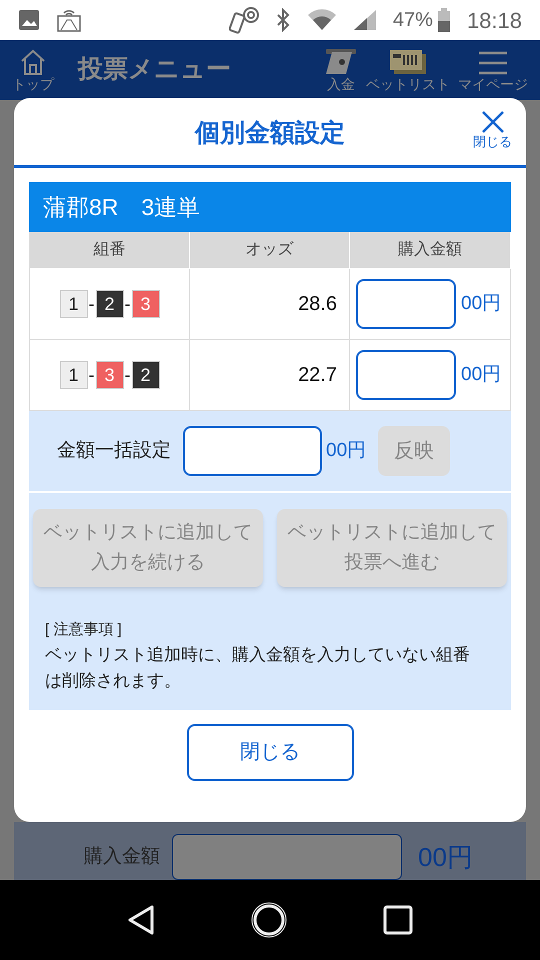 This screenshot has height=960, width=540. What do you see at coordinates (317, 304) in the screenshot?
I see `odds-value: 28.6` at bounding box center [317, 304].